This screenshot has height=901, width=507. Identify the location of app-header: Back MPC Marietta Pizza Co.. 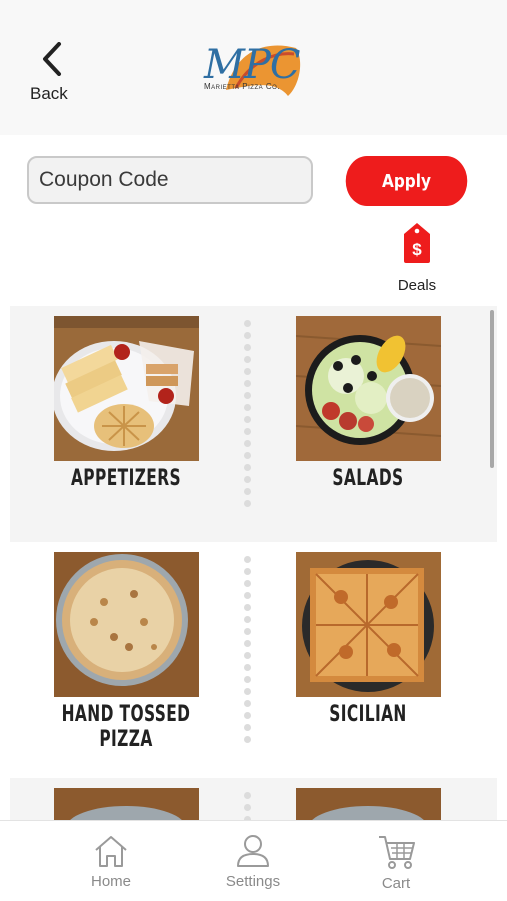
(253, 67).